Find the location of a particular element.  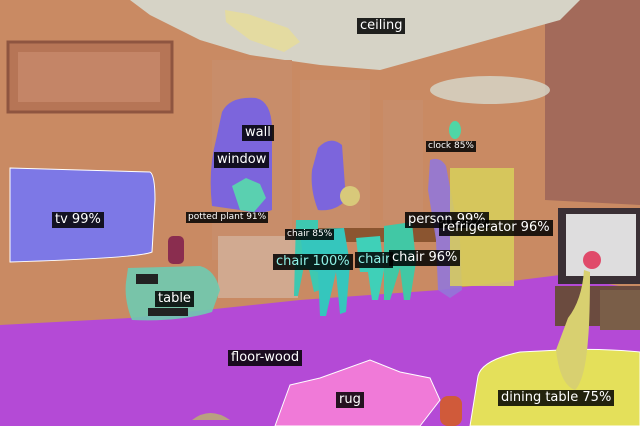

flowers is located at coordinates (350, 196).